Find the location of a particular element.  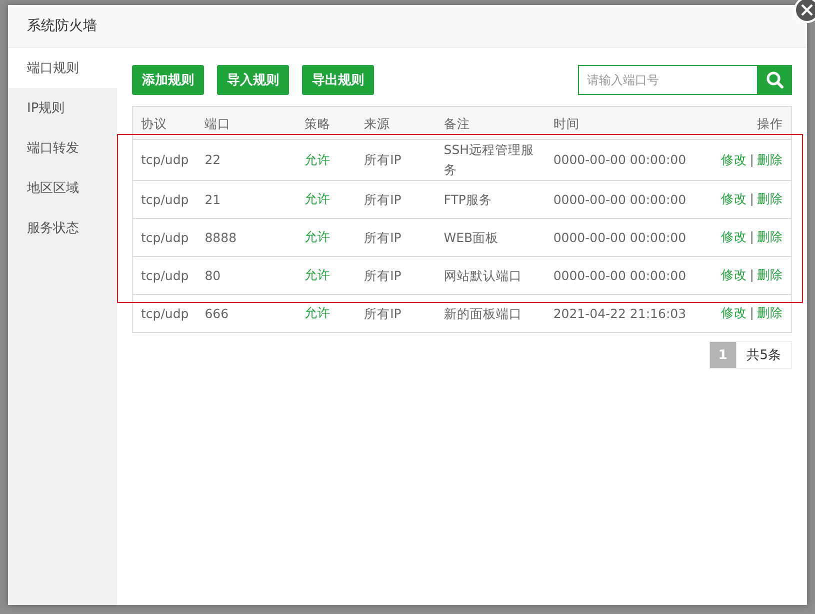

column-header: 端口 is located at coordinates (217, 123).